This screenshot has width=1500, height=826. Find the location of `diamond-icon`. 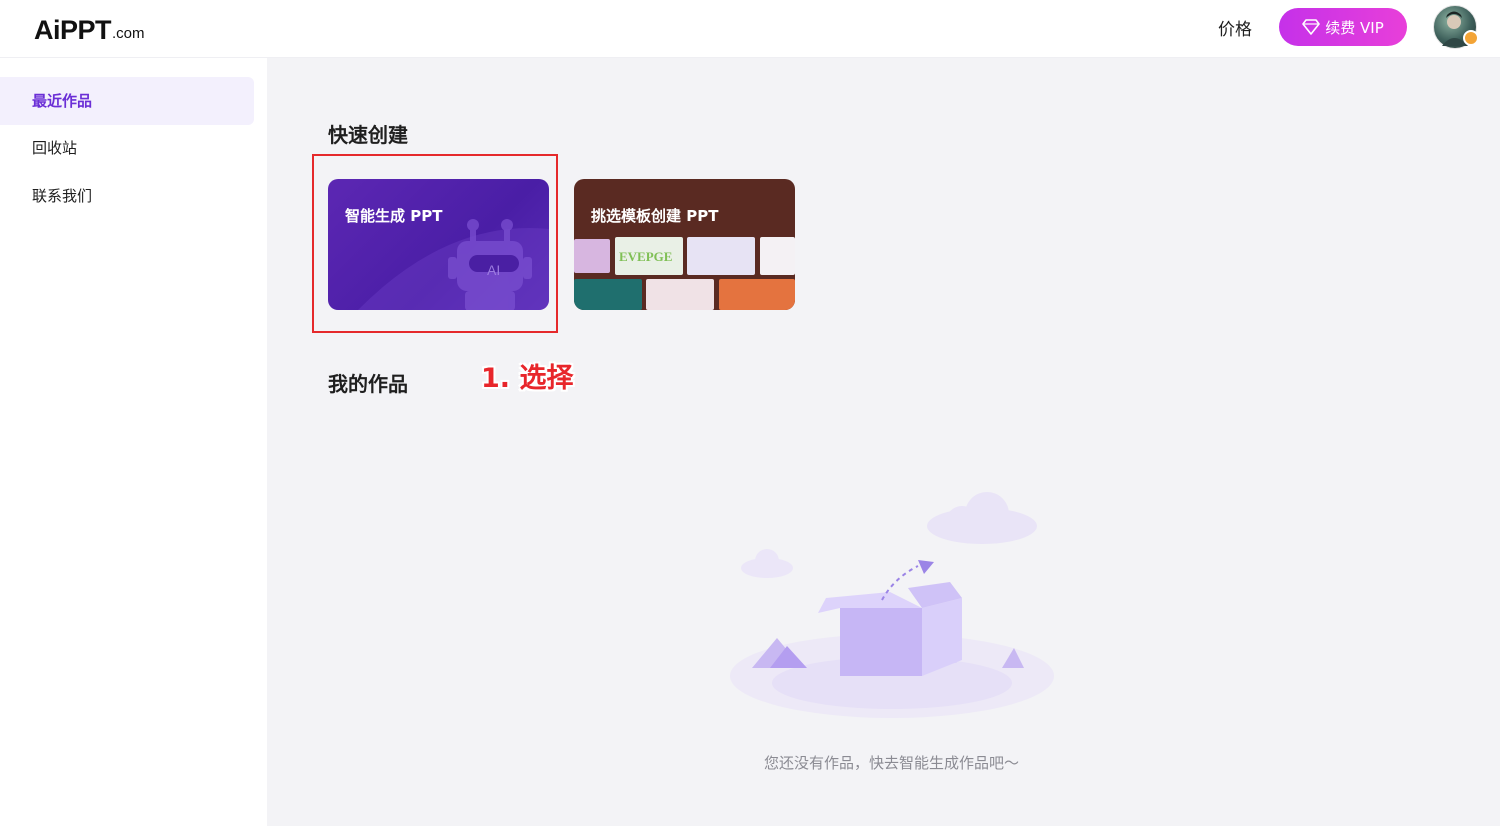

diamond-icon is located at coordinates (1311, 27).